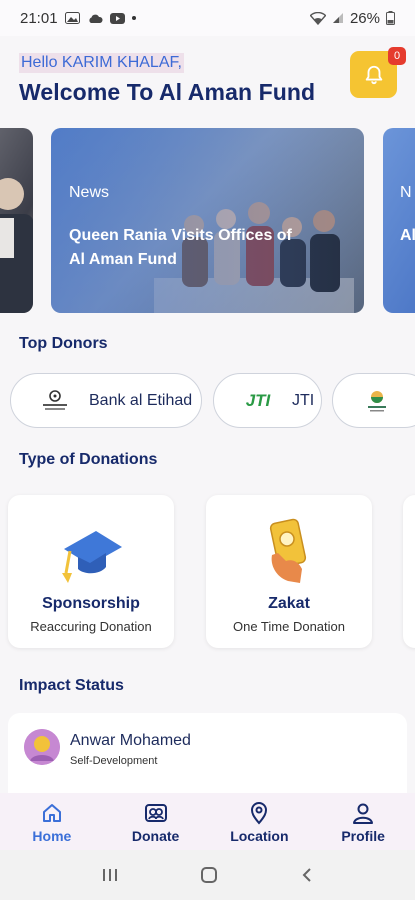  Describe the element at coordinates (71, 685) in the screenshot. I see `impact-heading: Impact Status` at that location.